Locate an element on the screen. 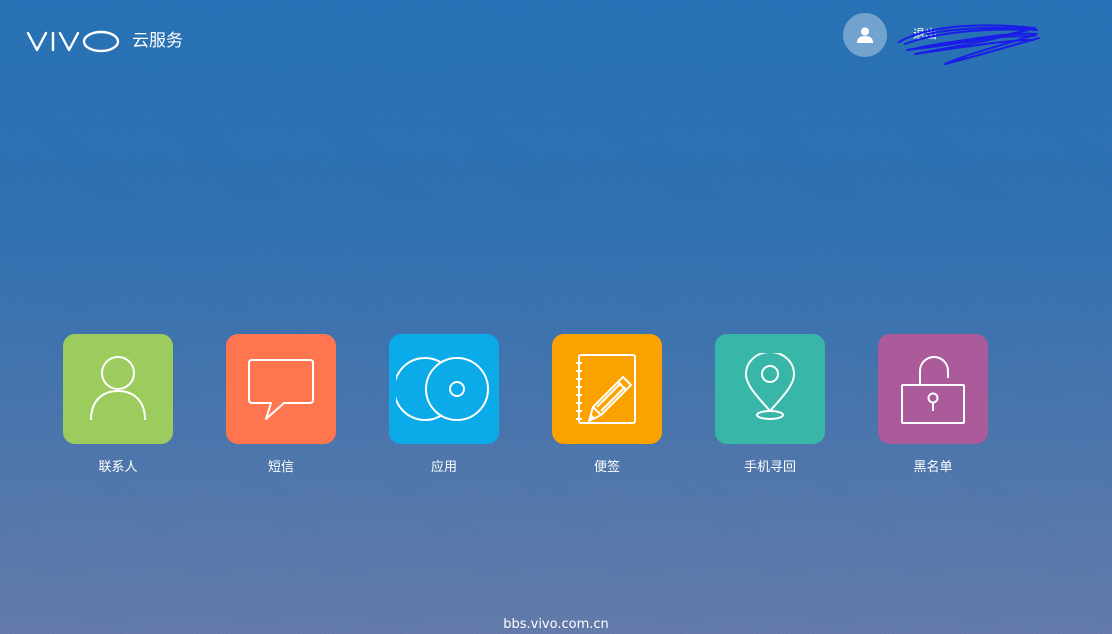 This screenshot has height=634, width=1112. tile-blacklist-box is located at coordinates (933, 389).